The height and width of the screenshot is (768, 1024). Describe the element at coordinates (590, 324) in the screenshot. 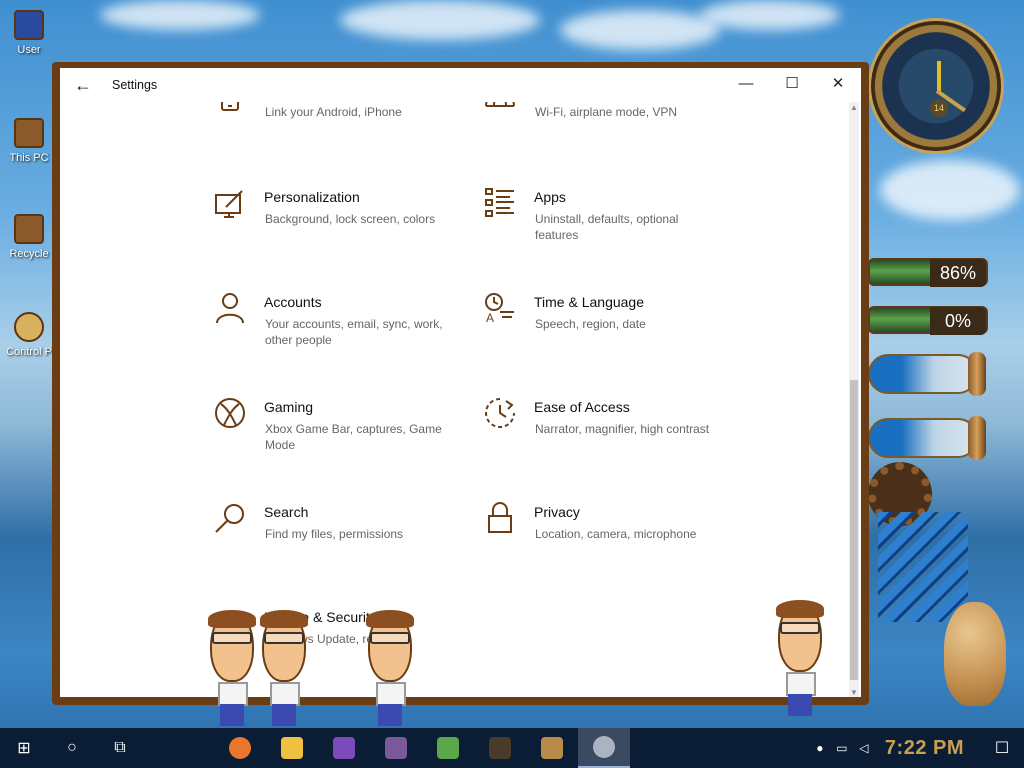

I see `tile-description: Speech, region, date` at that location.